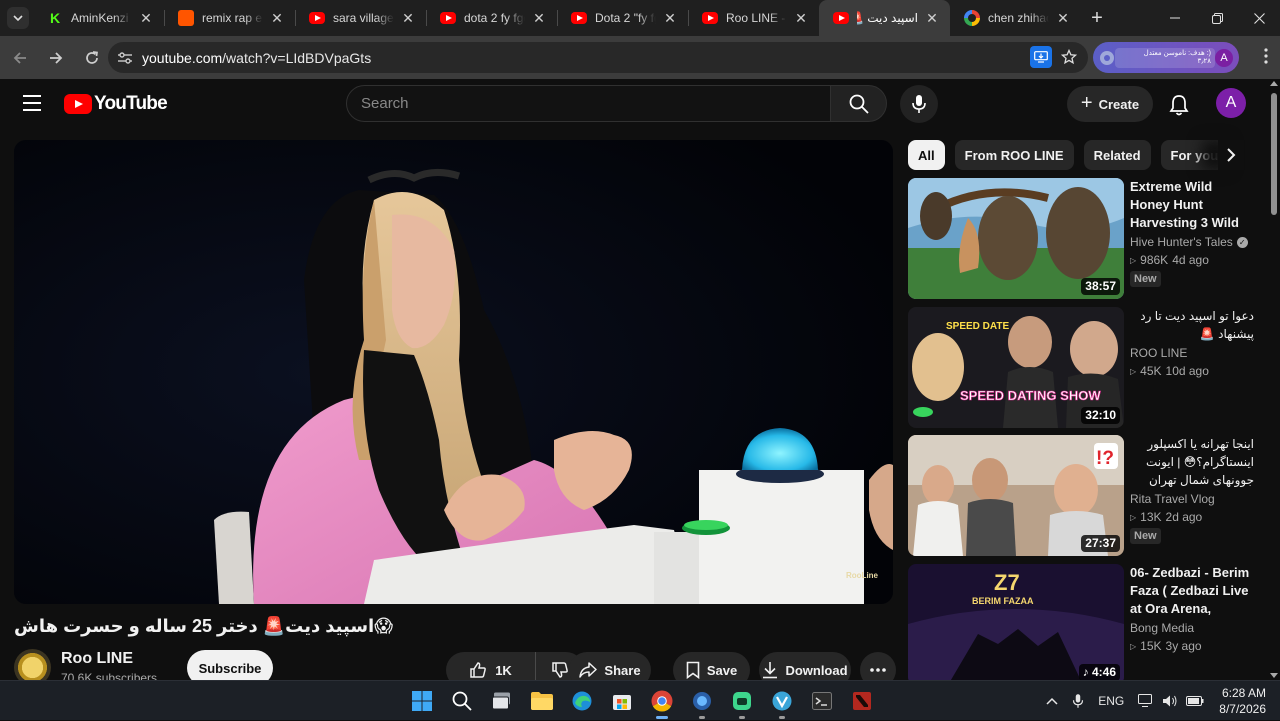  I want to click on app-blue-orb, so click(702, 701).